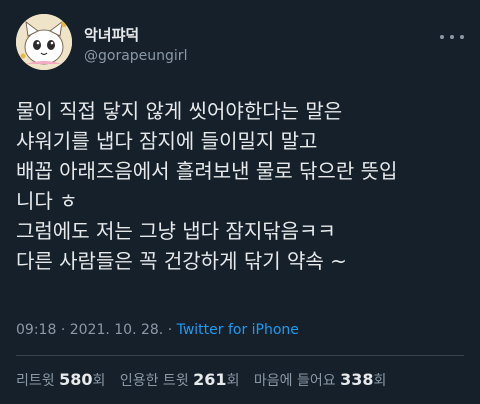 The height and width of the screenshot is (404, 480). Describe the element at coordinates (294, 381) in the screenshot. I see `likes-label: 마음에 들어요` at that location.